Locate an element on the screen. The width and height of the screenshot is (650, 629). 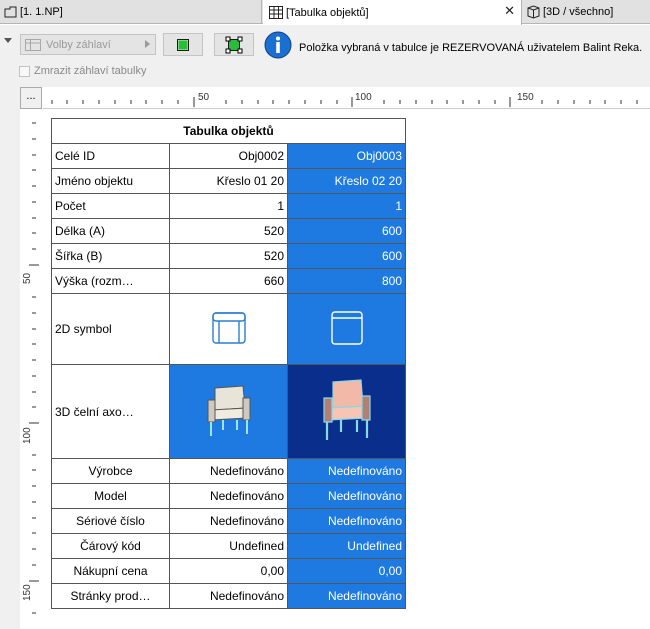
row-label: Celé ID is located at coordinates (110, 156).